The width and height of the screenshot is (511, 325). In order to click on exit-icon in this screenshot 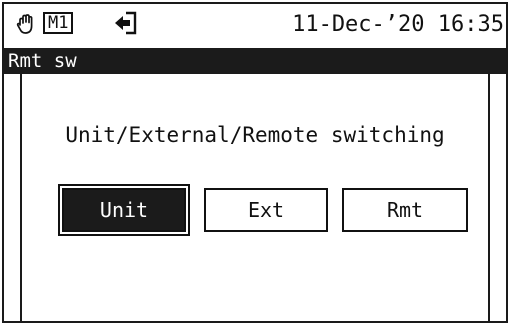, I will do `click(125, 23)`.